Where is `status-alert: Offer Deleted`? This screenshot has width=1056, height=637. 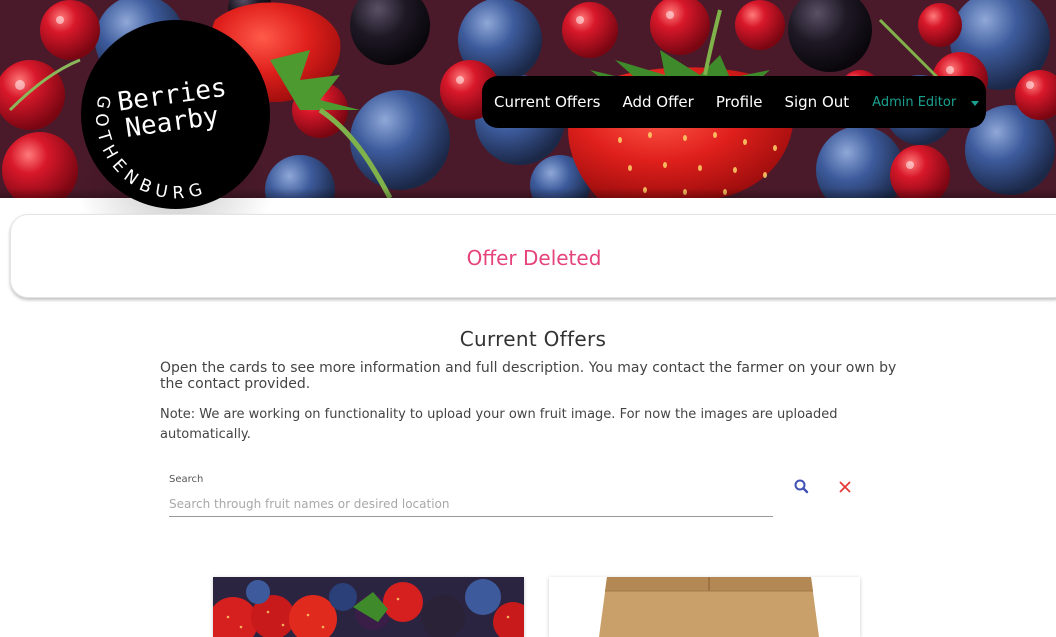
status-alert: Offer Deleted is located at coordinates (533, 256).